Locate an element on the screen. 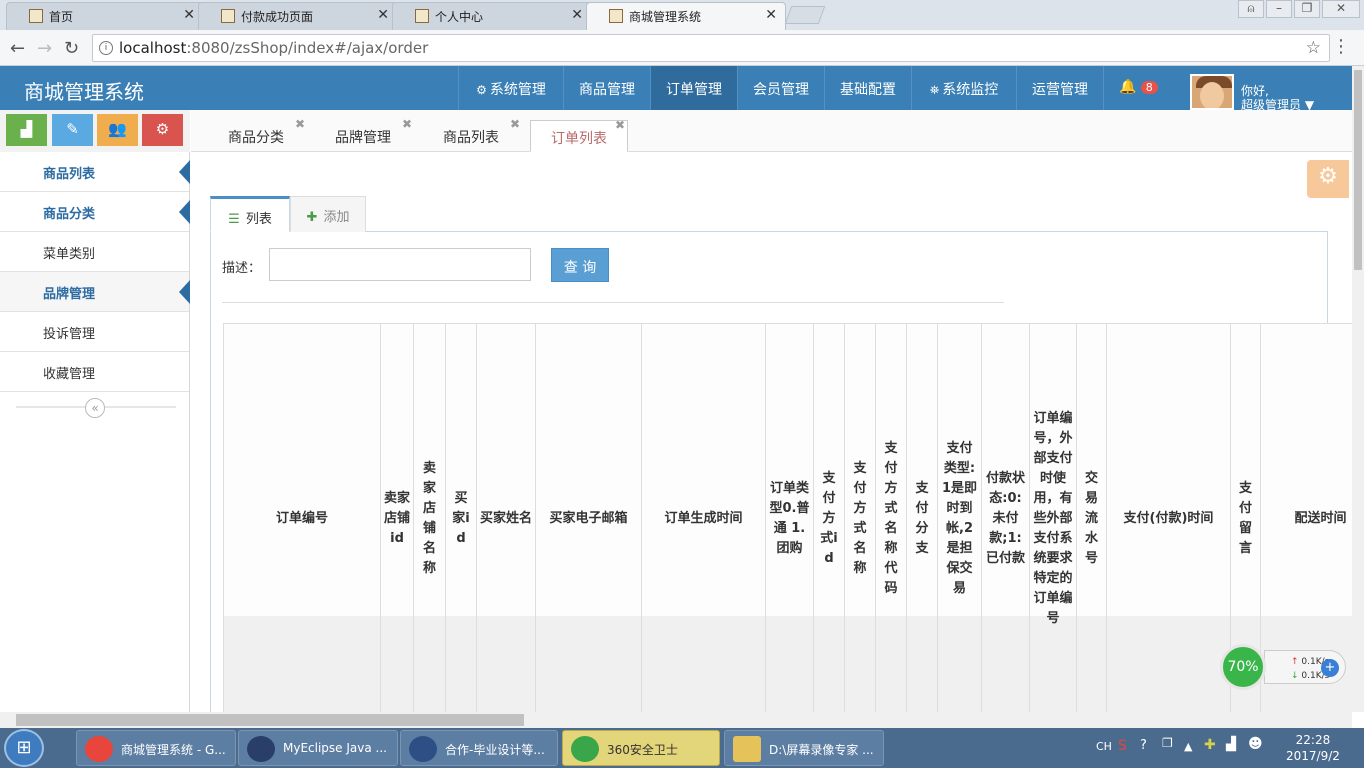  users-icon: 👥 is located at coordinates (117, 130).